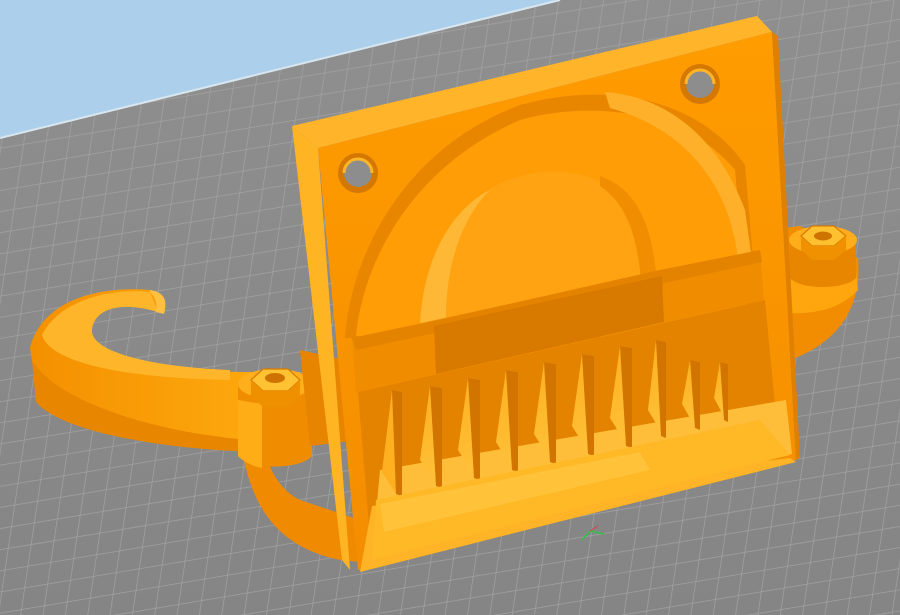 The image size is (900, 615). What do you see at coordinates (823, 256) in the screenshot?
I see `nut-boss-right` at bounding box center [823, 256].